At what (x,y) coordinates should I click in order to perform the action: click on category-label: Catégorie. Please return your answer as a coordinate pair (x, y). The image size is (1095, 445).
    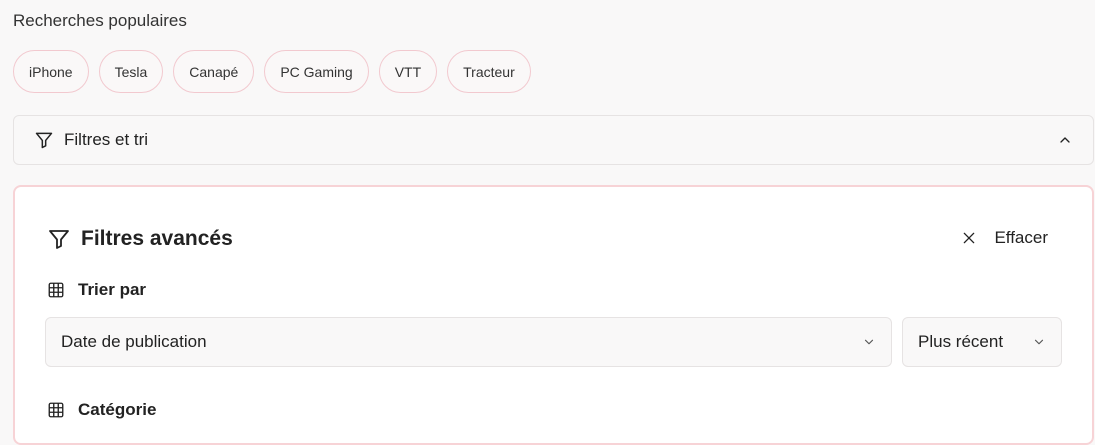
    Looking at the image, I should click on (117, 409).